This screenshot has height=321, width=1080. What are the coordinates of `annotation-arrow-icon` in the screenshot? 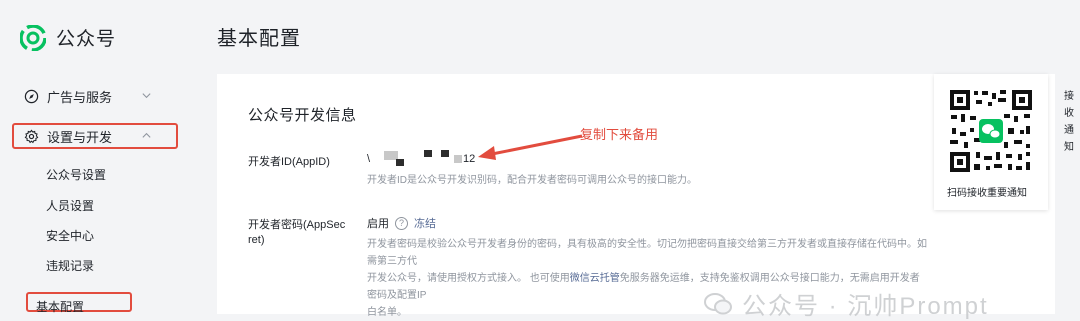 It's located at (530, 147).